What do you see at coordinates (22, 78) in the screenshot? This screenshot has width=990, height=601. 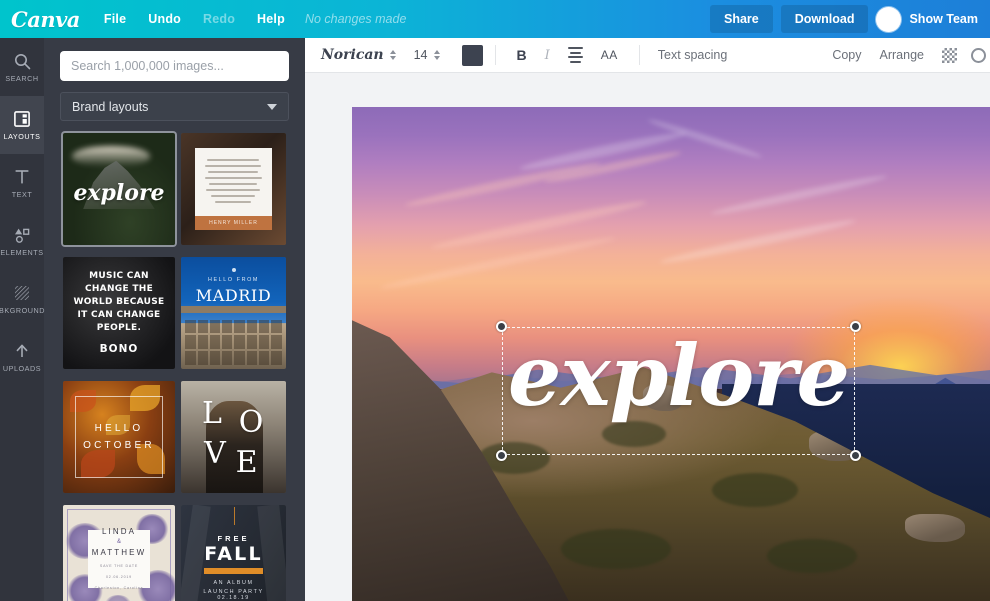 I see `sidebar-label-search: SEARCH` at bounding box center [22, 78].